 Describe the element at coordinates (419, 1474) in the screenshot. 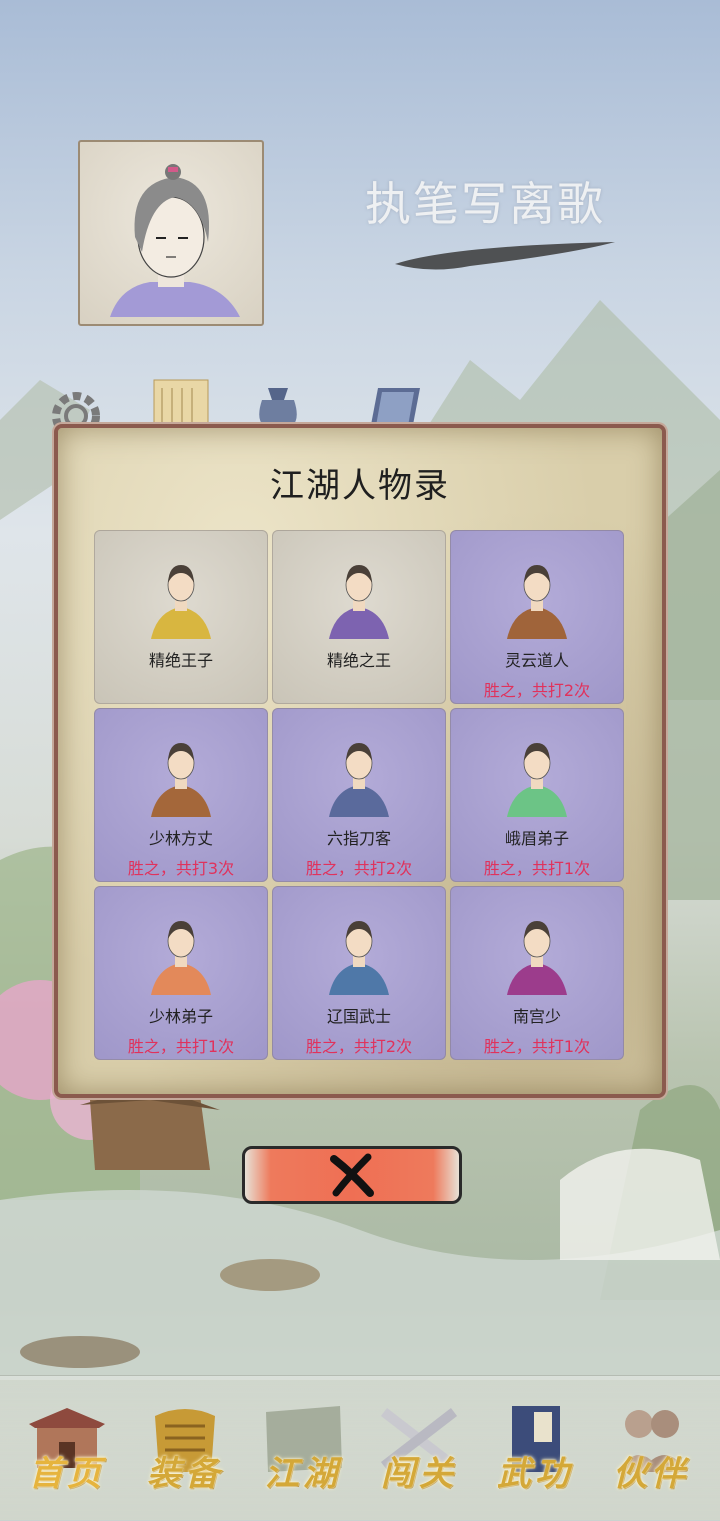

I see `nav-label: 闯关` at that location.